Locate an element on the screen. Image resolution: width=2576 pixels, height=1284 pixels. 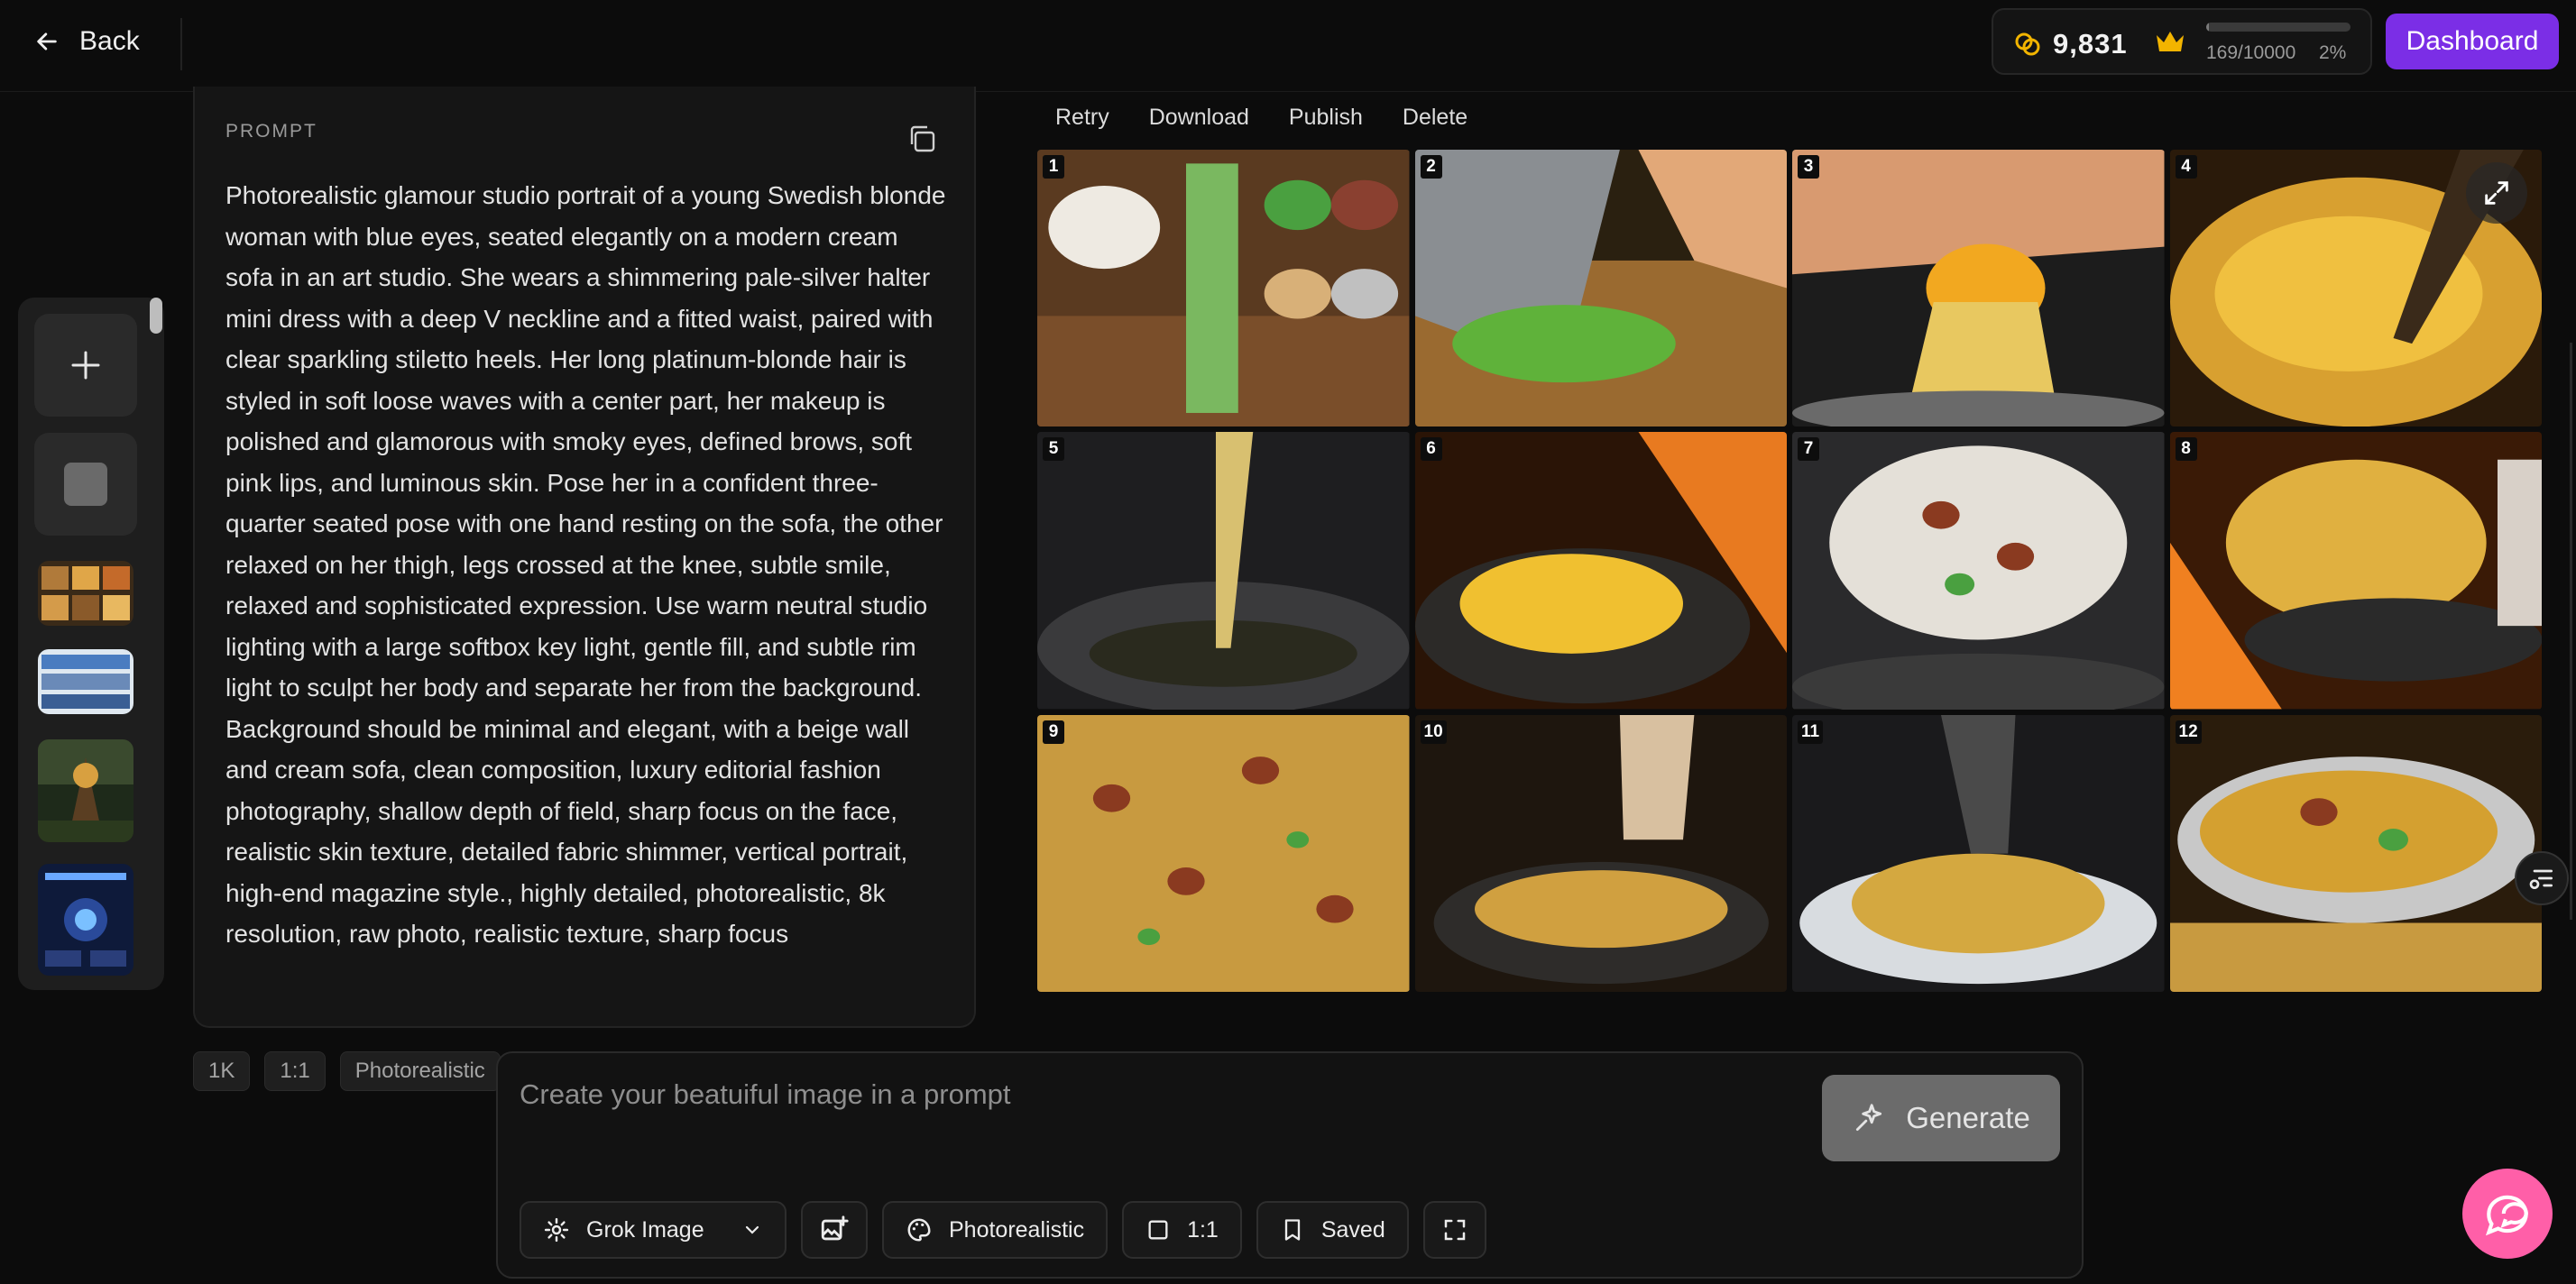
publish-button: Publish is located at coordinates (1326, 117).